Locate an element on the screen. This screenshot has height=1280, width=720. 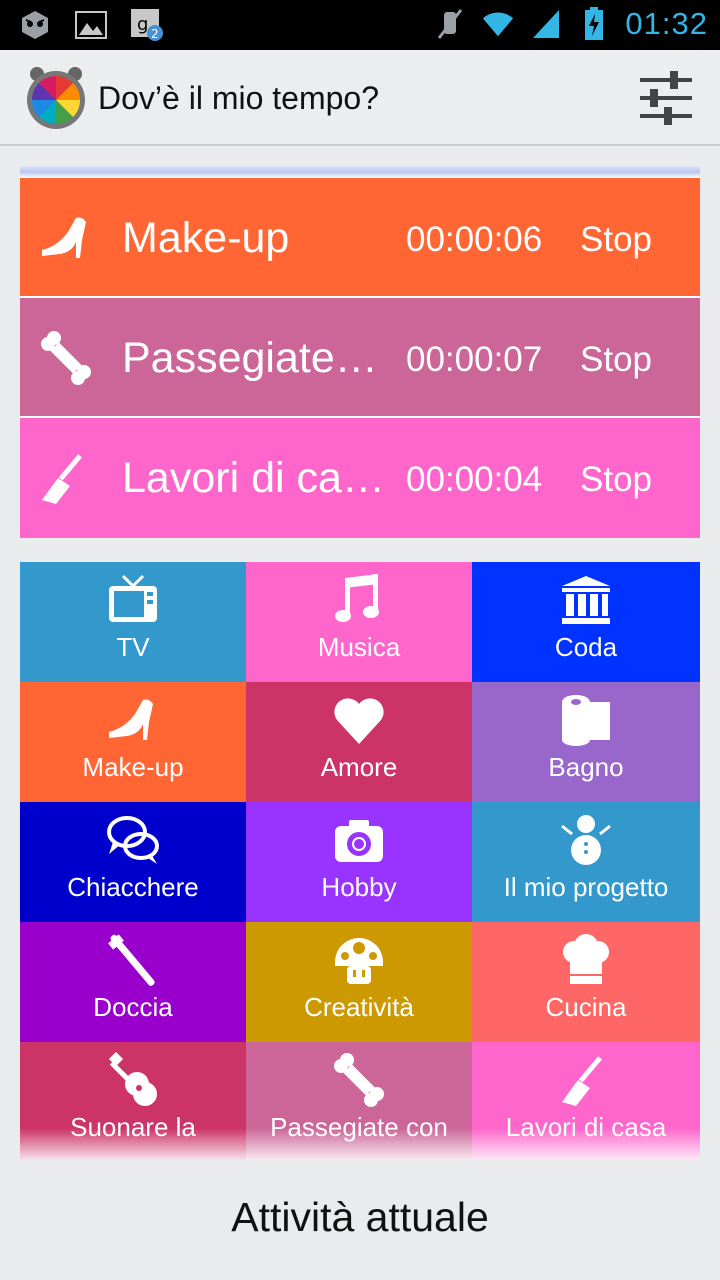
mushroom-icon is located at coordinates (359, 960).